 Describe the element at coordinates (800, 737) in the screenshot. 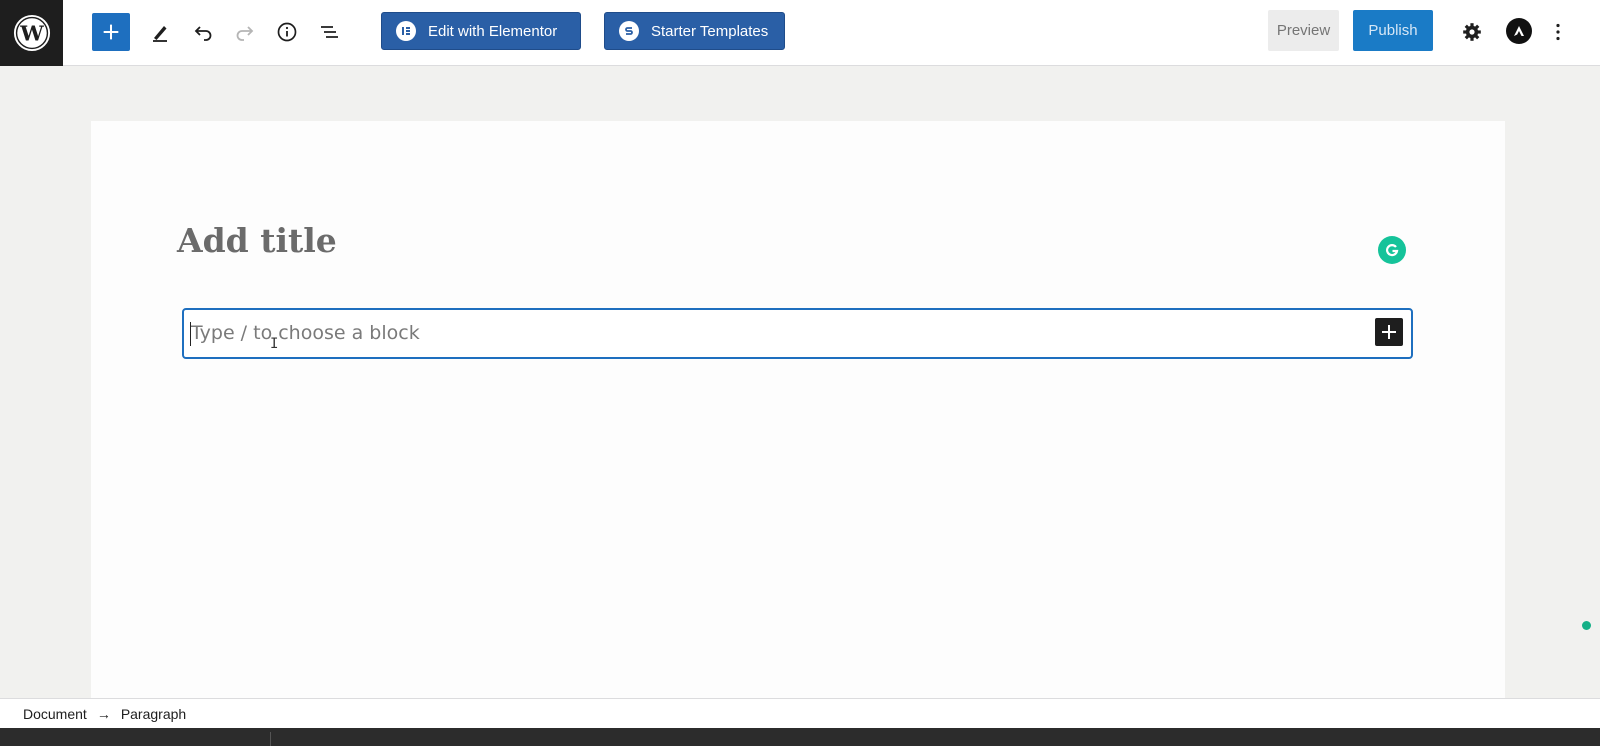

I see `bottom-strip` at that location.